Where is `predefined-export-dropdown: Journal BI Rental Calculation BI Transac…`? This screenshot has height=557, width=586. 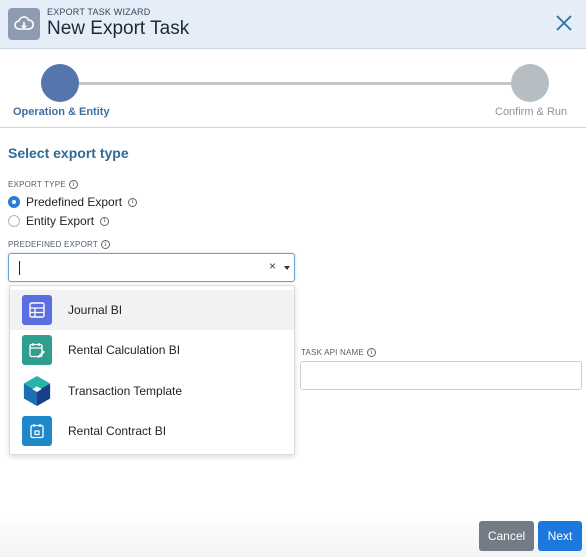
predefined-export-dropdown: Journal BI Rental Calculation BI Transac… is located at coordinates (152, 370).